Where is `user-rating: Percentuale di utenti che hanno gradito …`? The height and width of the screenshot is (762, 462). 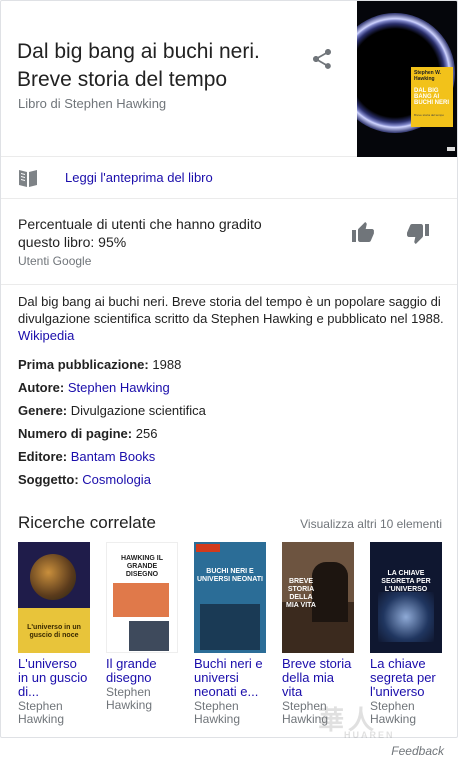 user-rating: Percentuale di utenti che hanno gradito … is located at coordinates (229, 242).